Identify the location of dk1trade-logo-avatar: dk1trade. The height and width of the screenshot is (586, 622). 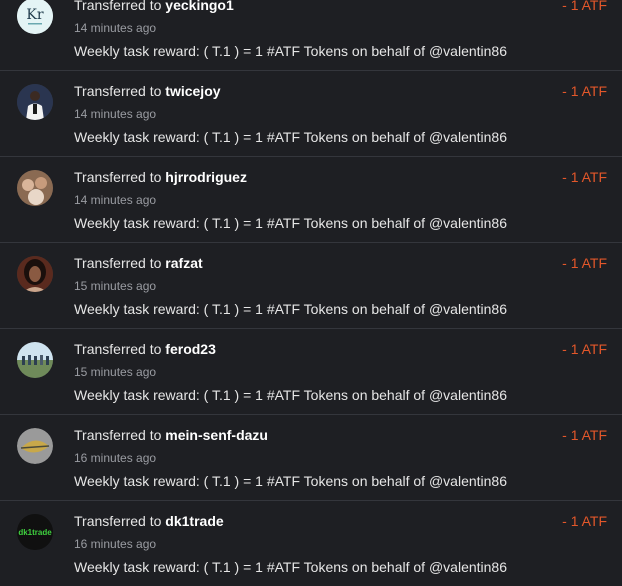
(35, 532).